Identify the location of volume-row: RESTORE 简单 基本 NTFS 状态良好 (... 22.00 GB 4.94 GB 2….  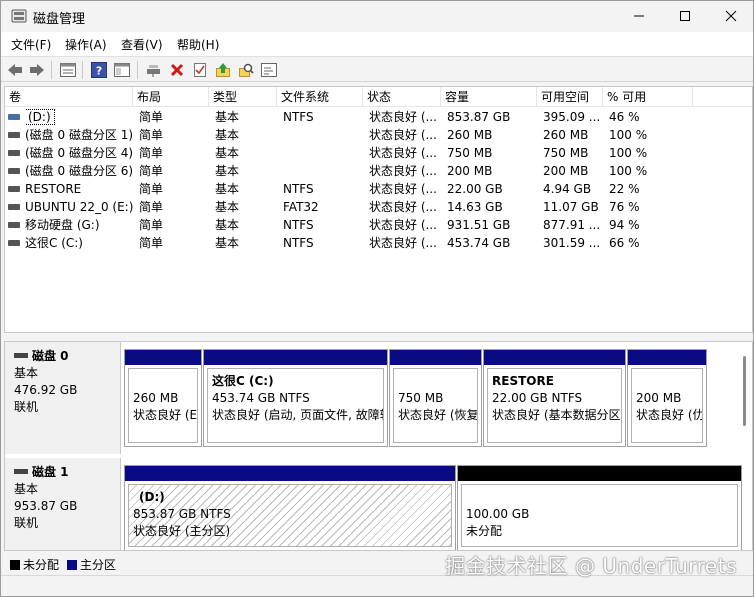
(378, 189).